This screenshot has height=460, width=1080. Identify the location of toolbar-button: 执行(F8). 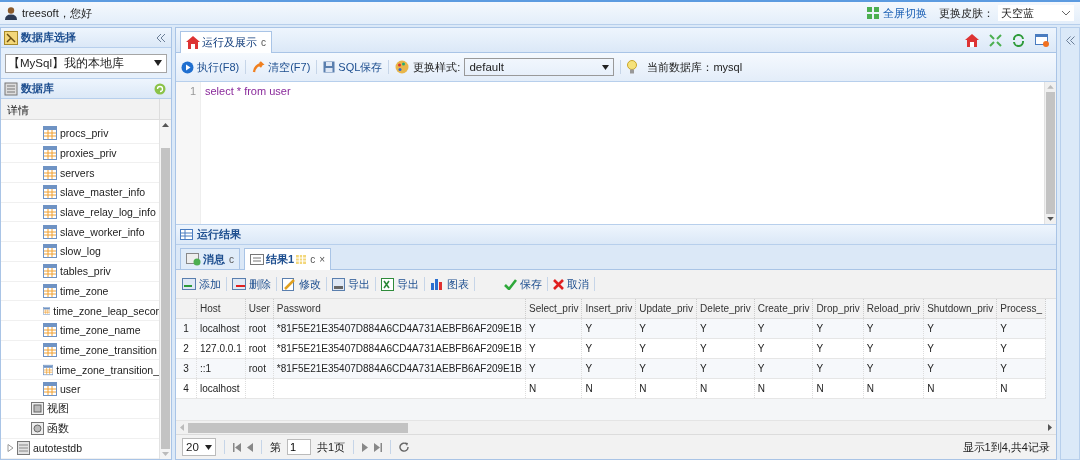
(210, 67).